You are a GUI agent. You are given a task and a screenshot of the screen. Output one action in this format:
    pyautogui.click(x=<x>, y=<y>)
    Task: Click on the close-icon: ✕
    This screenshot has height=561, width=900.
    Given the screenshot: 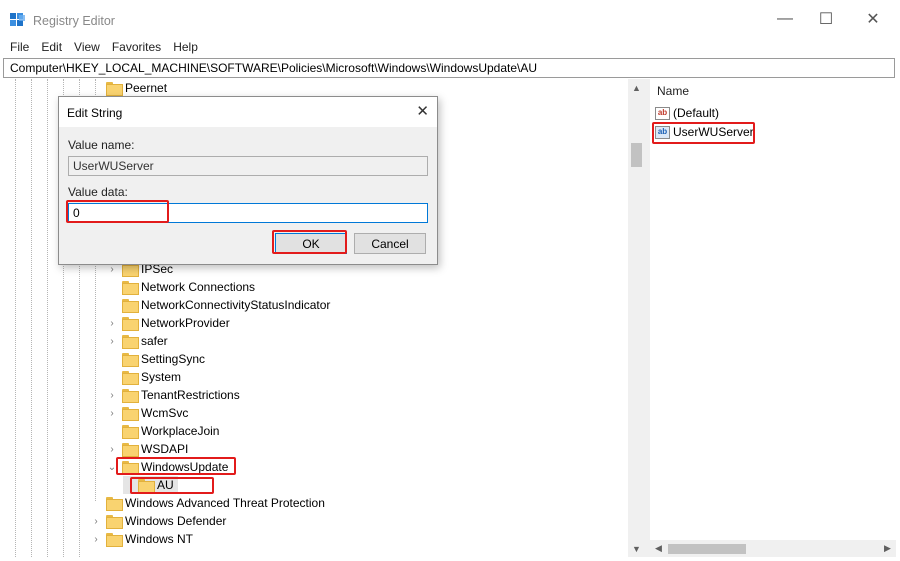 What is the action you would take?
    pyautogui.click(x=873, y=19)
    